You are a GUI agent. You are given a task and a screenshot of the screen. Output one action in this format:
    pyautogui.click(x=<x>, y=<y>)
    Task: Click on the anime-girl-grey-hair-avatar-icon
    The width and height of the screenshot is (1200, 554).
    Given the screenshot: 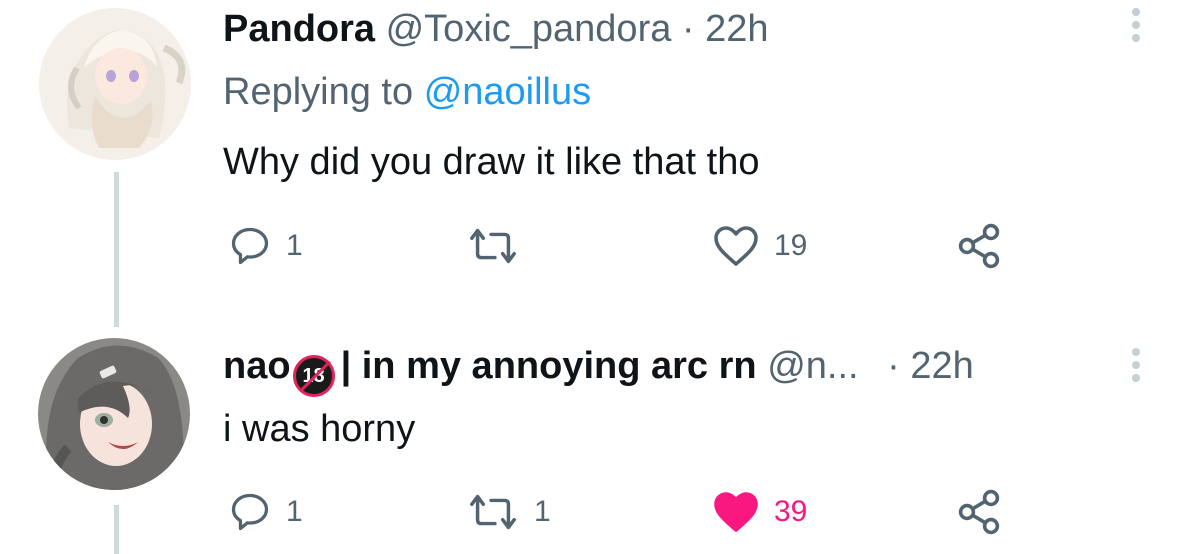 What is the action you would take?
    pyautogui.click(x=114, y=414)
    